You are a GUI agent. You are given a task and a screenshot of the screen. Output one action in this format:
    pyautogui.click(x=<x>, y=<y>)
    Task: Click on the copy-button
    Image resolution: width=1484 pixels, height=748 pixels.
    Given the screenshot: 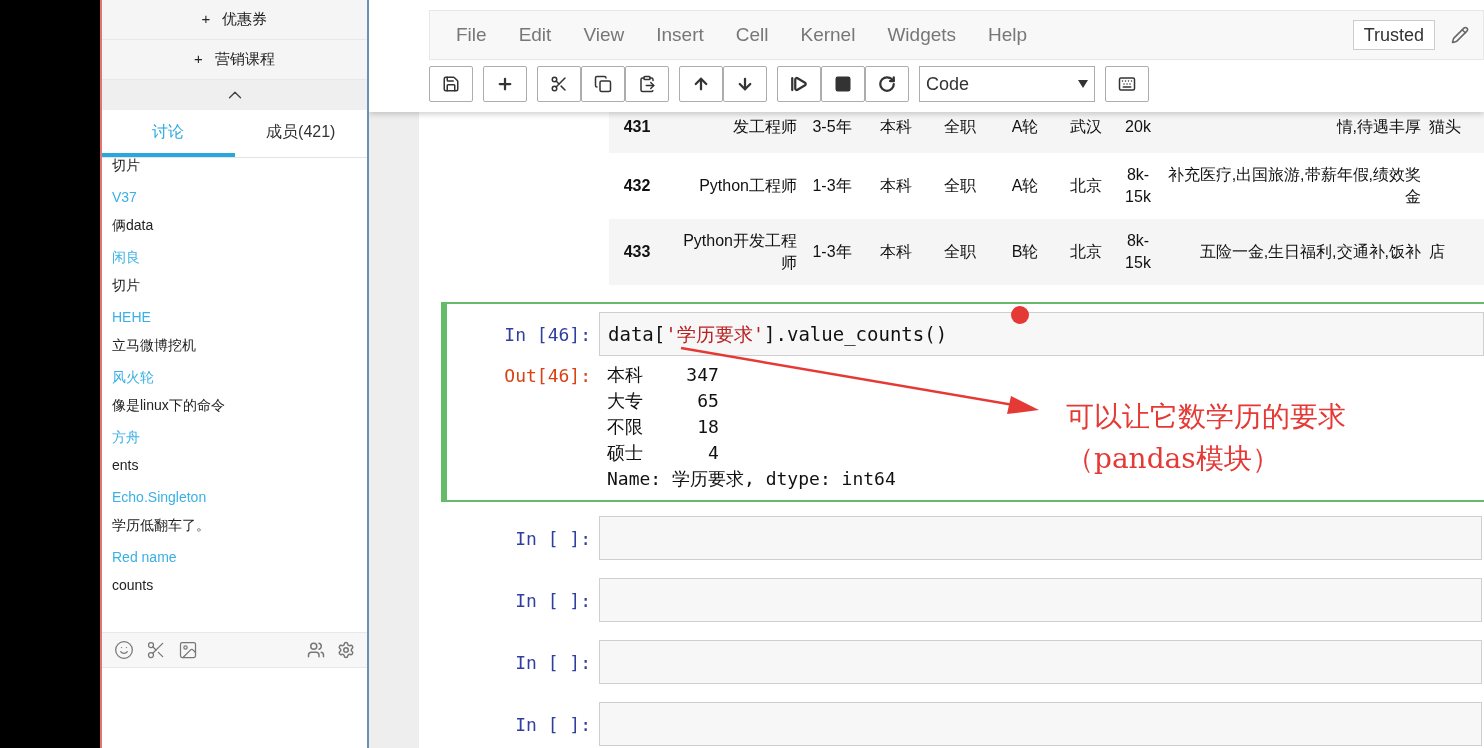 What is the action you would take?
    pyautogui.click(x=603, y=84)
    